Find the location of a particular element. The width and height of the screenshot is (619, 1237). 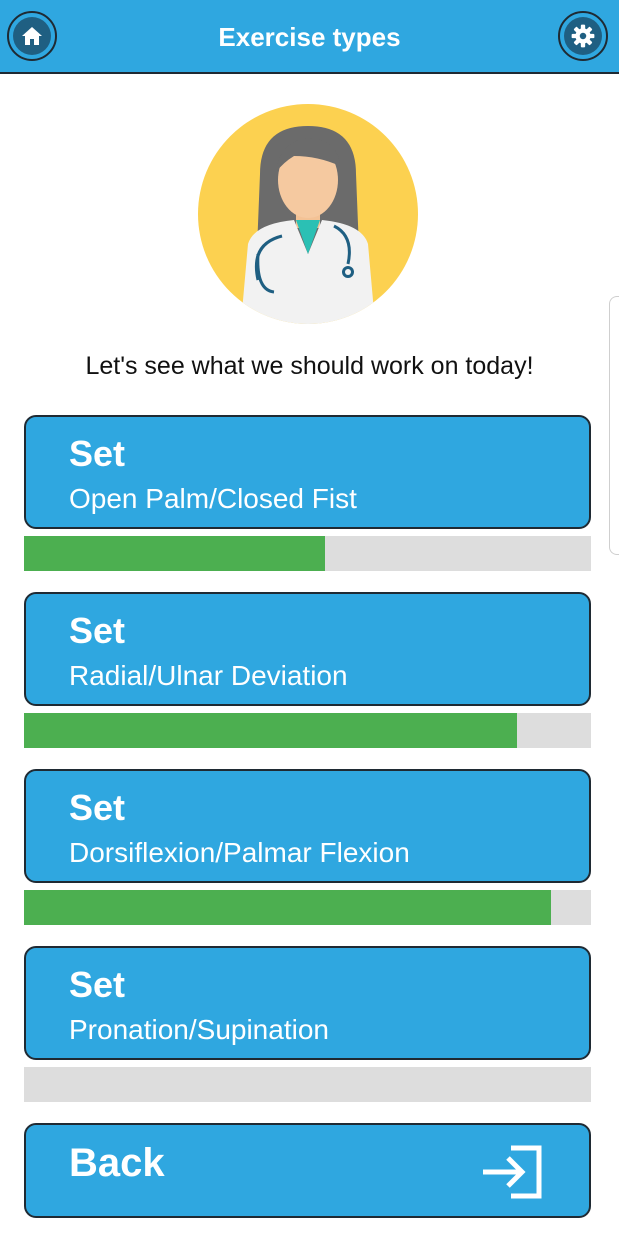

exercise-name: Open Palm/Closed Fist is located at coordinates (213, 498).